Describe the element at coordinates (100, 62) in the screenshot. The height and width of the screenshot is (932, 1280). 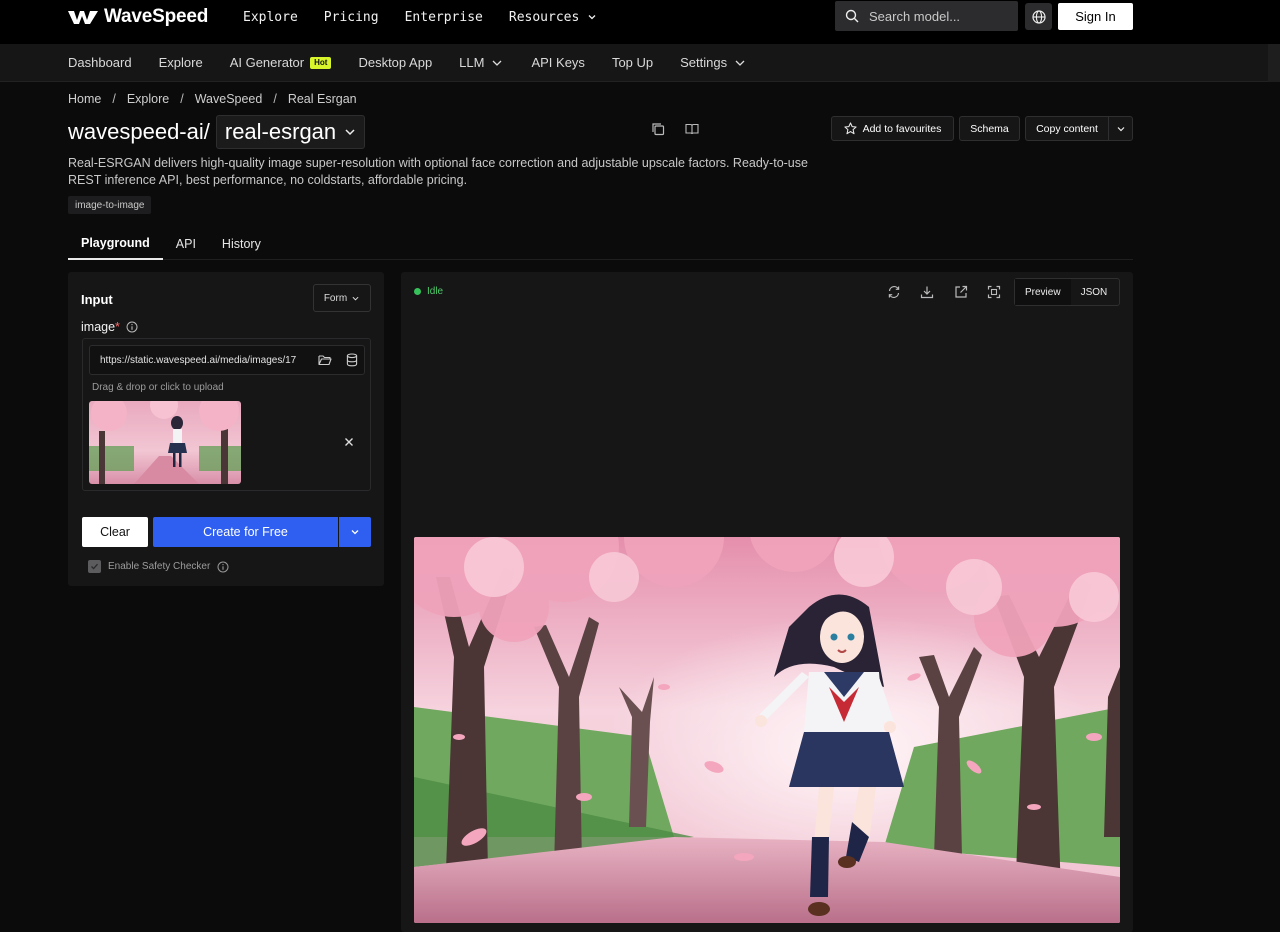
I see `subnav-dashboard: Dashboard` at that location.